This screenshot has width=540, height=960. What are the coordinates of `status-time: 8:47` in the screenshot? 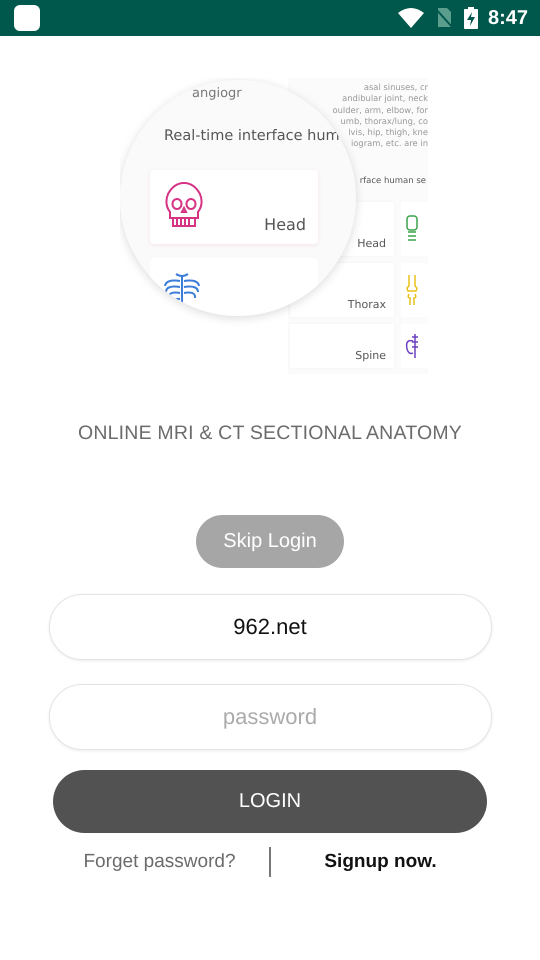 It's located at (508, 18).